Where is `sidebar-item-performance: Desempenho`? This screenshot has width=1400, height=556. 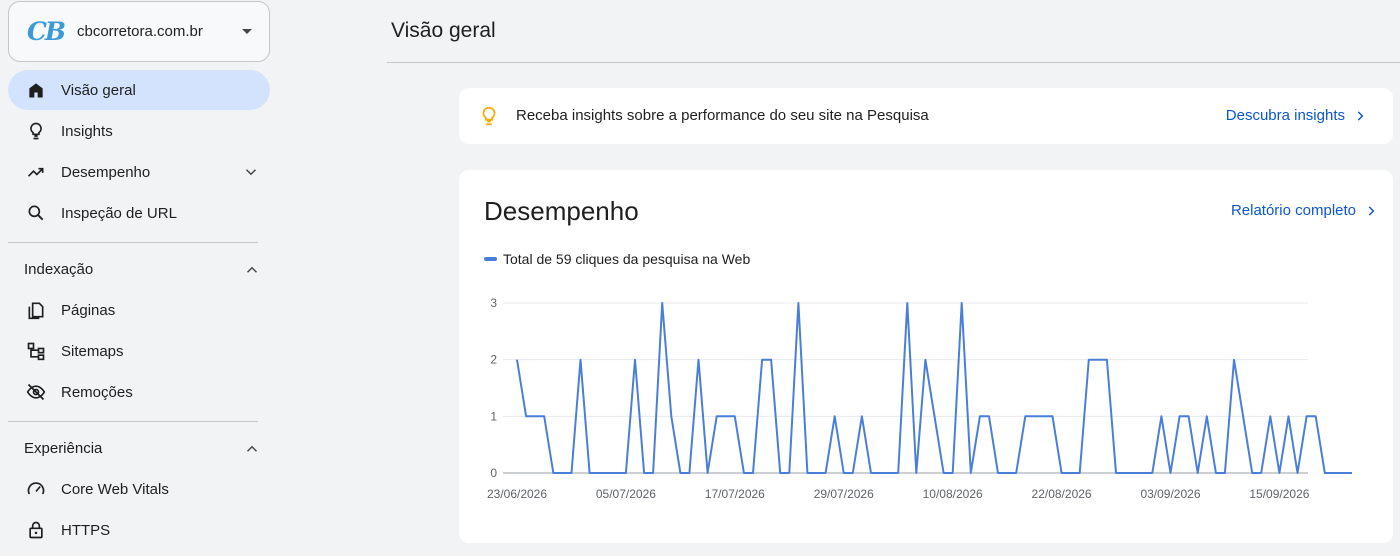 sidebar-item-performance: Desempenho is located at coordinates (139, 172).